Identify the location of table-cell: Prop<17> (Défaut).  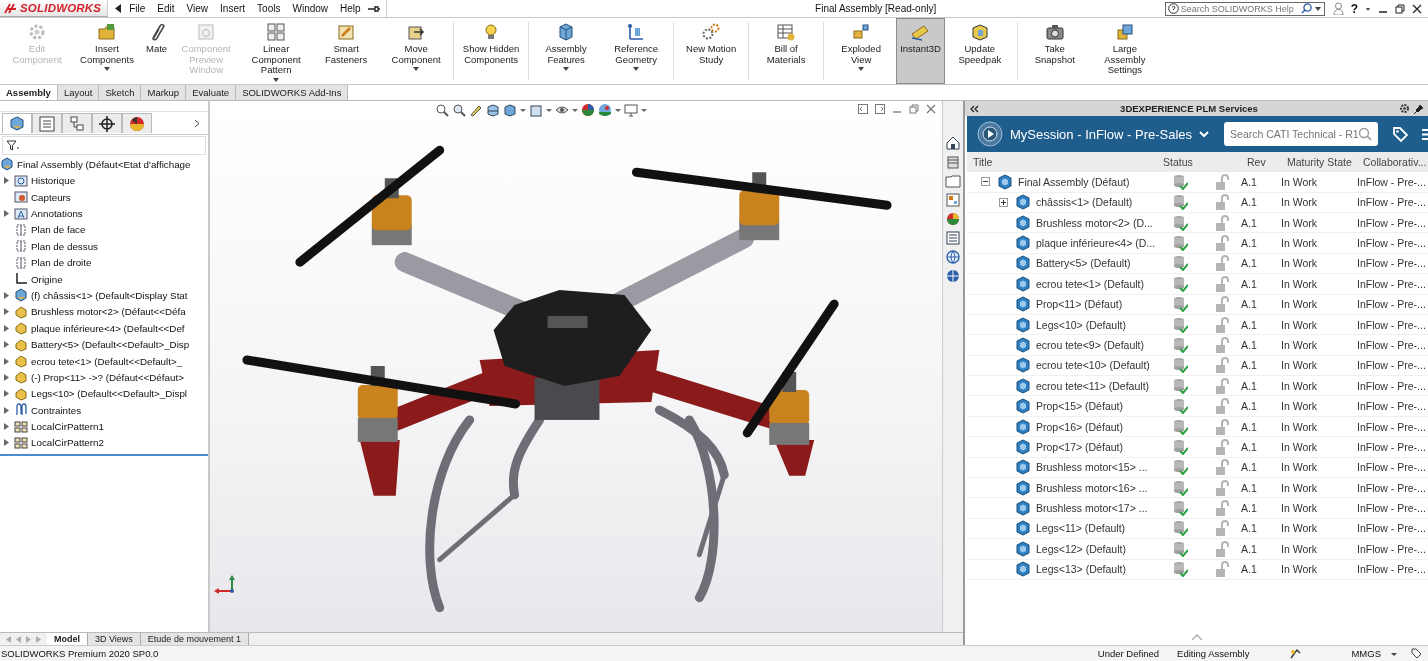
(1079, 446).